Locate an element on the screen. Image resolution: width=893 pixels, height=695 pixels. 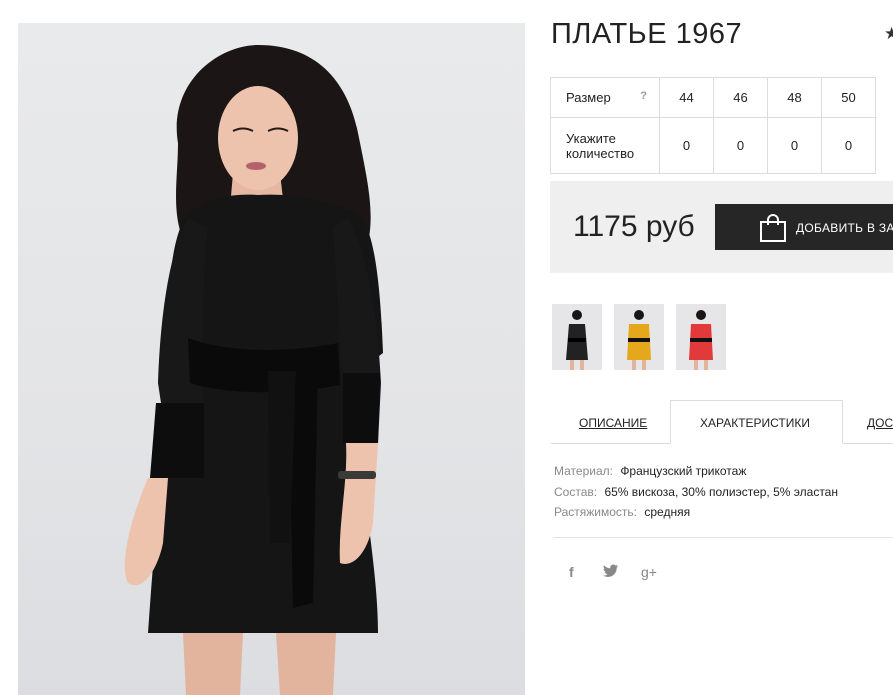
thumbnail-yellow is located at coordinates (639, 337).